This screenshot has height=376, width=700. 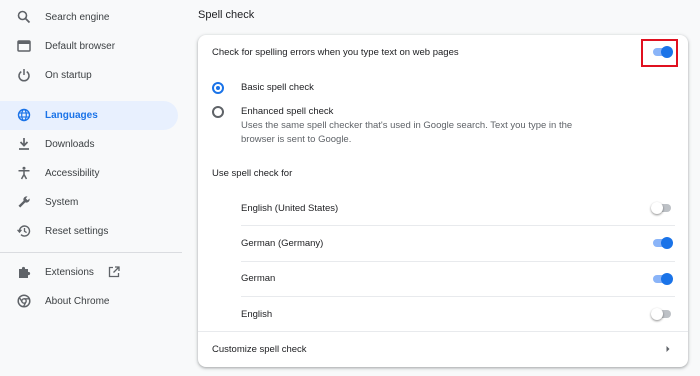 What do you see at coordinates (24, 301) in the screenshot?
I see `chrome-icon` at bounding box center [24, 301].